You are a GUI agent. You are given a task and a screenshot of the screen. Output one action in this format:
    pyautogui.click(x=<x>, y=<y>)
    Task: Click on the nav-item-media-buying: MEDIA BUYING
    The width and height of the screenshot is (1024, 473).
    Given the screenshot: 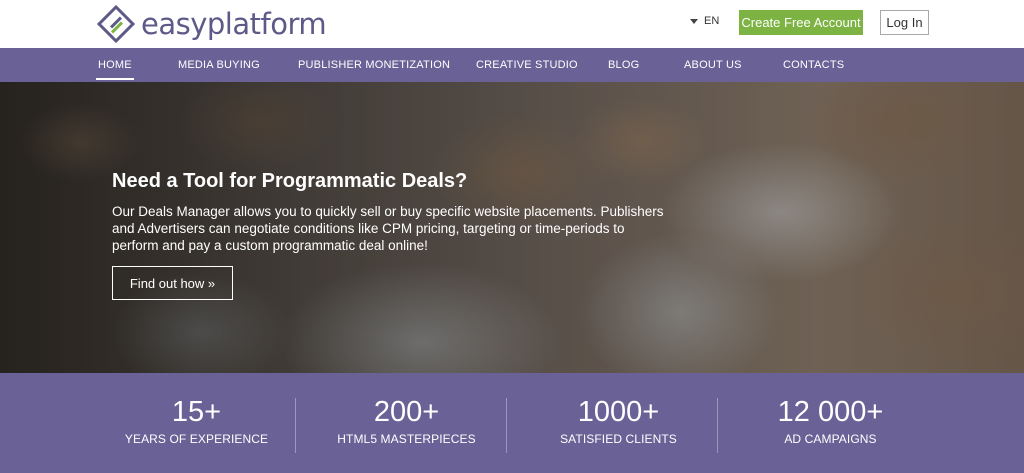 What is the action you would take?
    pyautogui.click(x=219, y=65)
    